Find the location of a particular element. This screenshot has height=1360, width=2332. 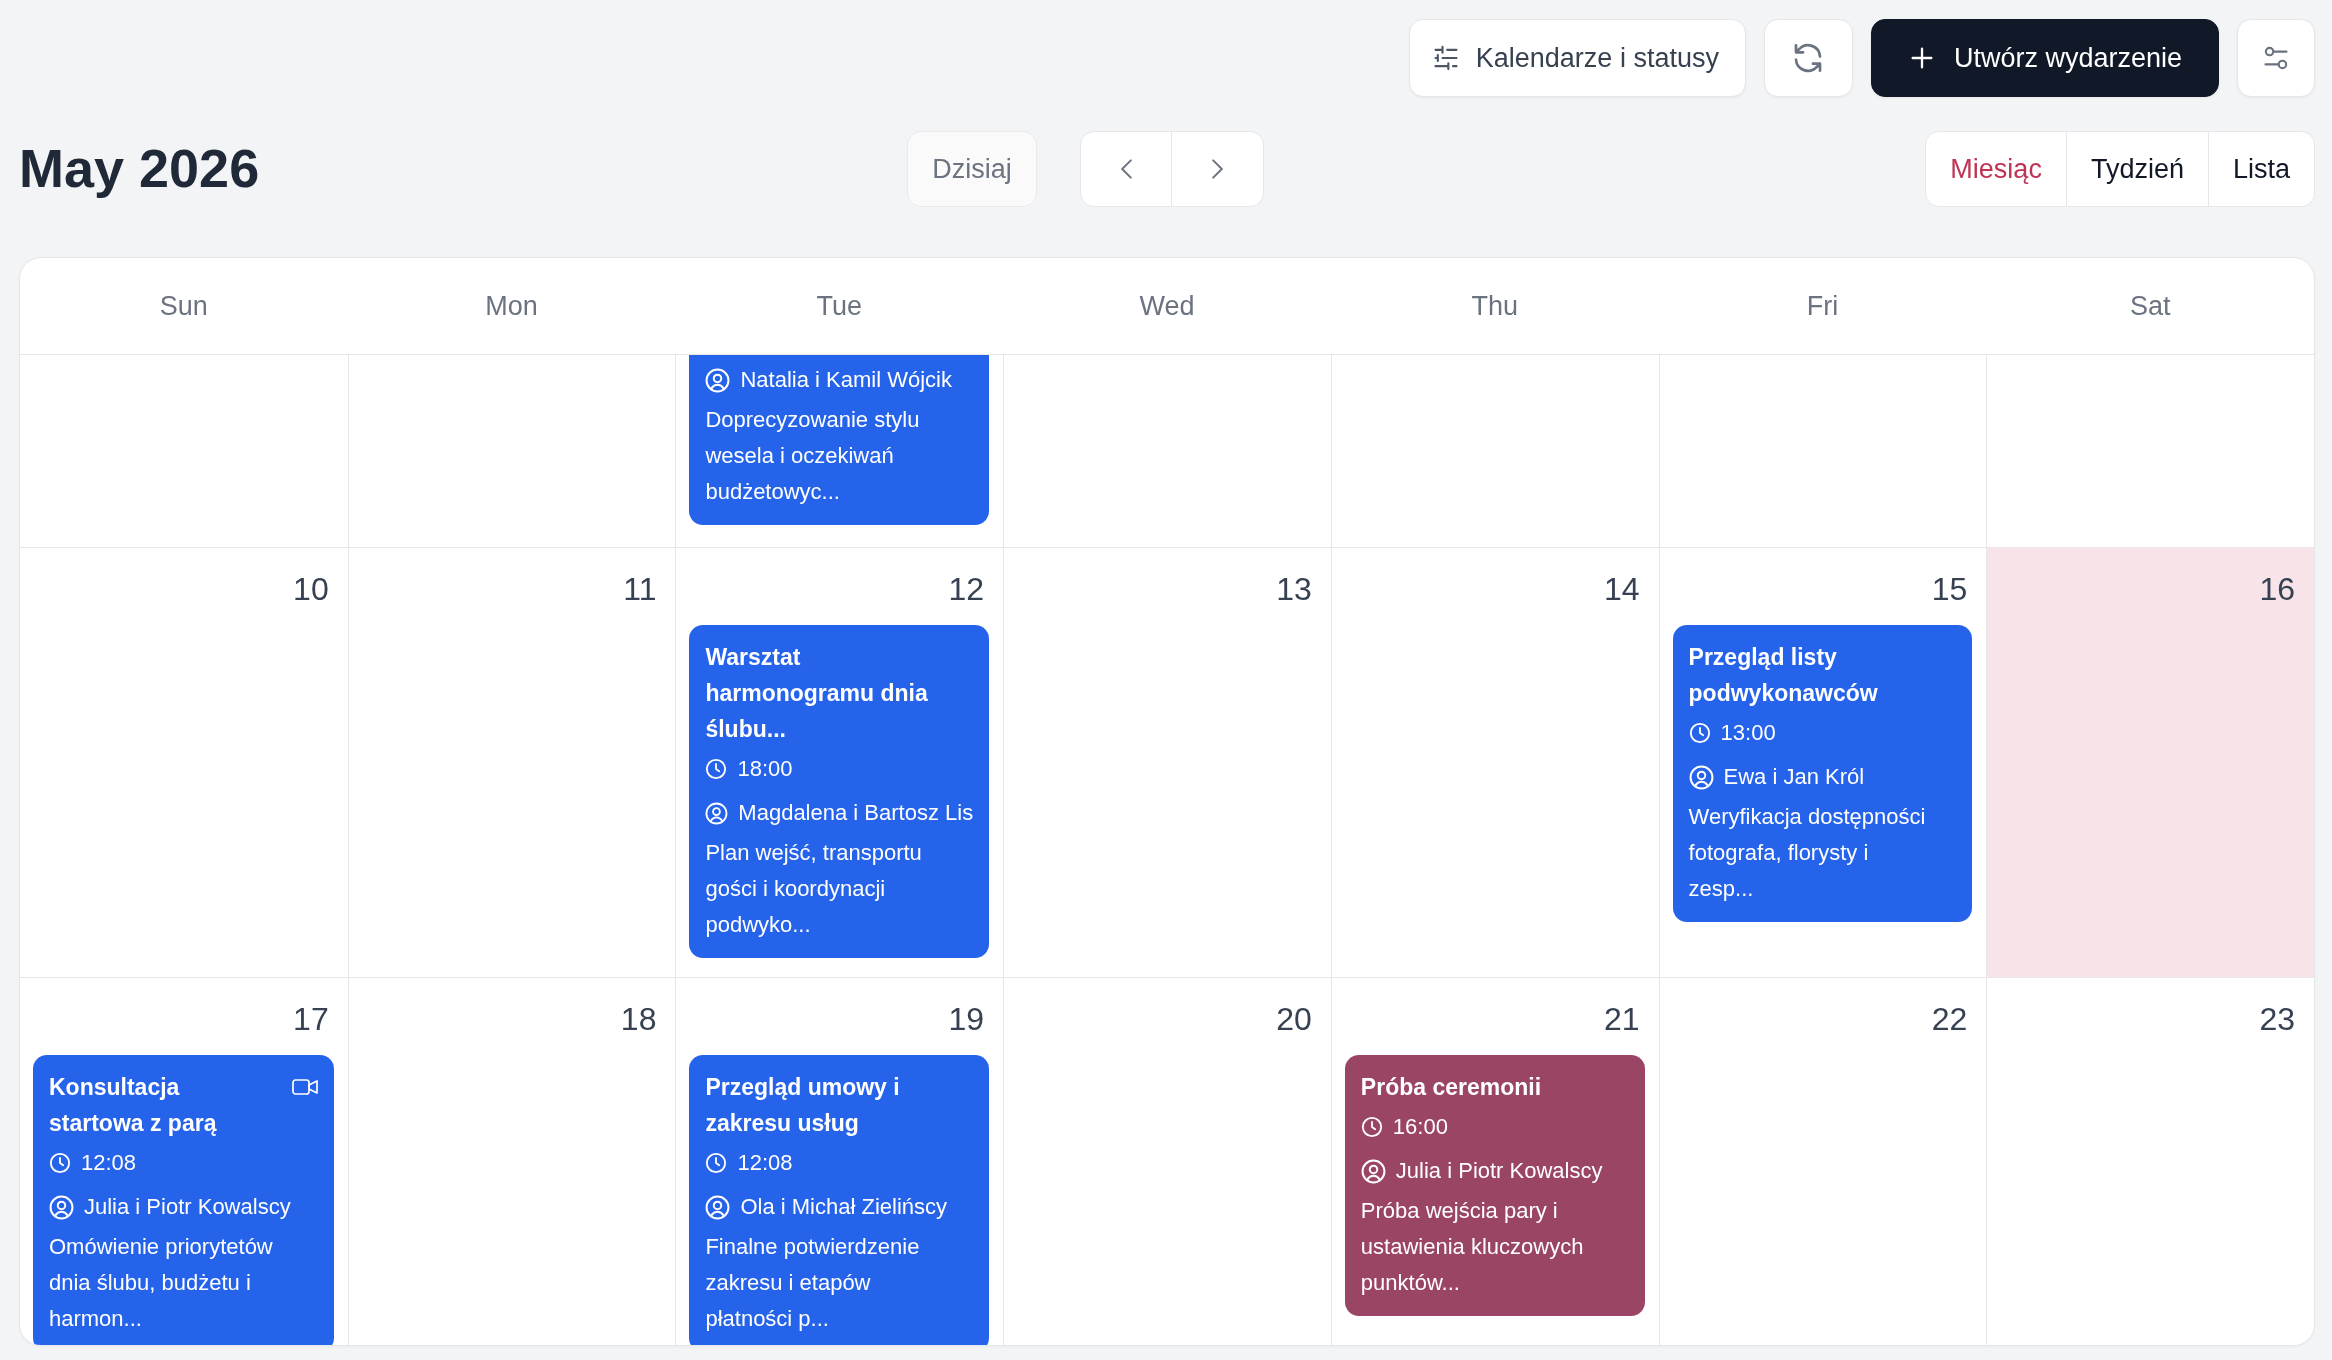

calendars-button: Kalendarze i statusy is located at coordinates (1577, 58).